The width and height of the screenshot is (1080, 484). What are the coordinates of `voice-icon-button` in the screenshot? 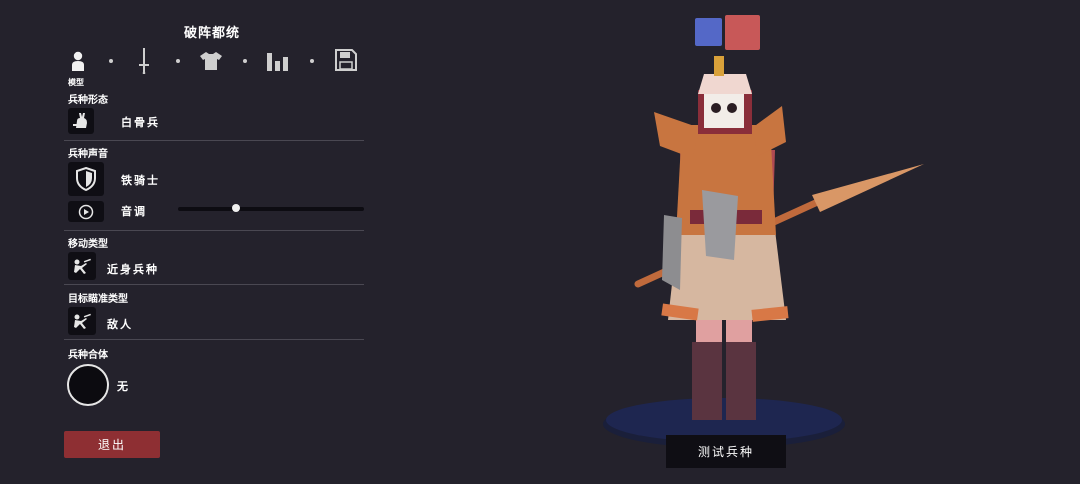 It's located at (86, 179).